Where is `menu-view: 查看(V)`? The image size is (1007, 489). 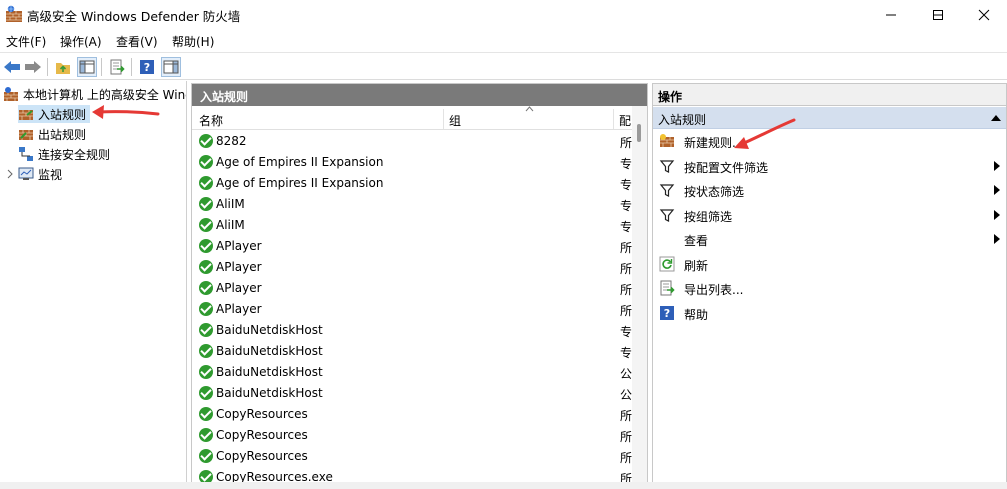 menu-view: 查看(V) is located at coordinates (137, 41).